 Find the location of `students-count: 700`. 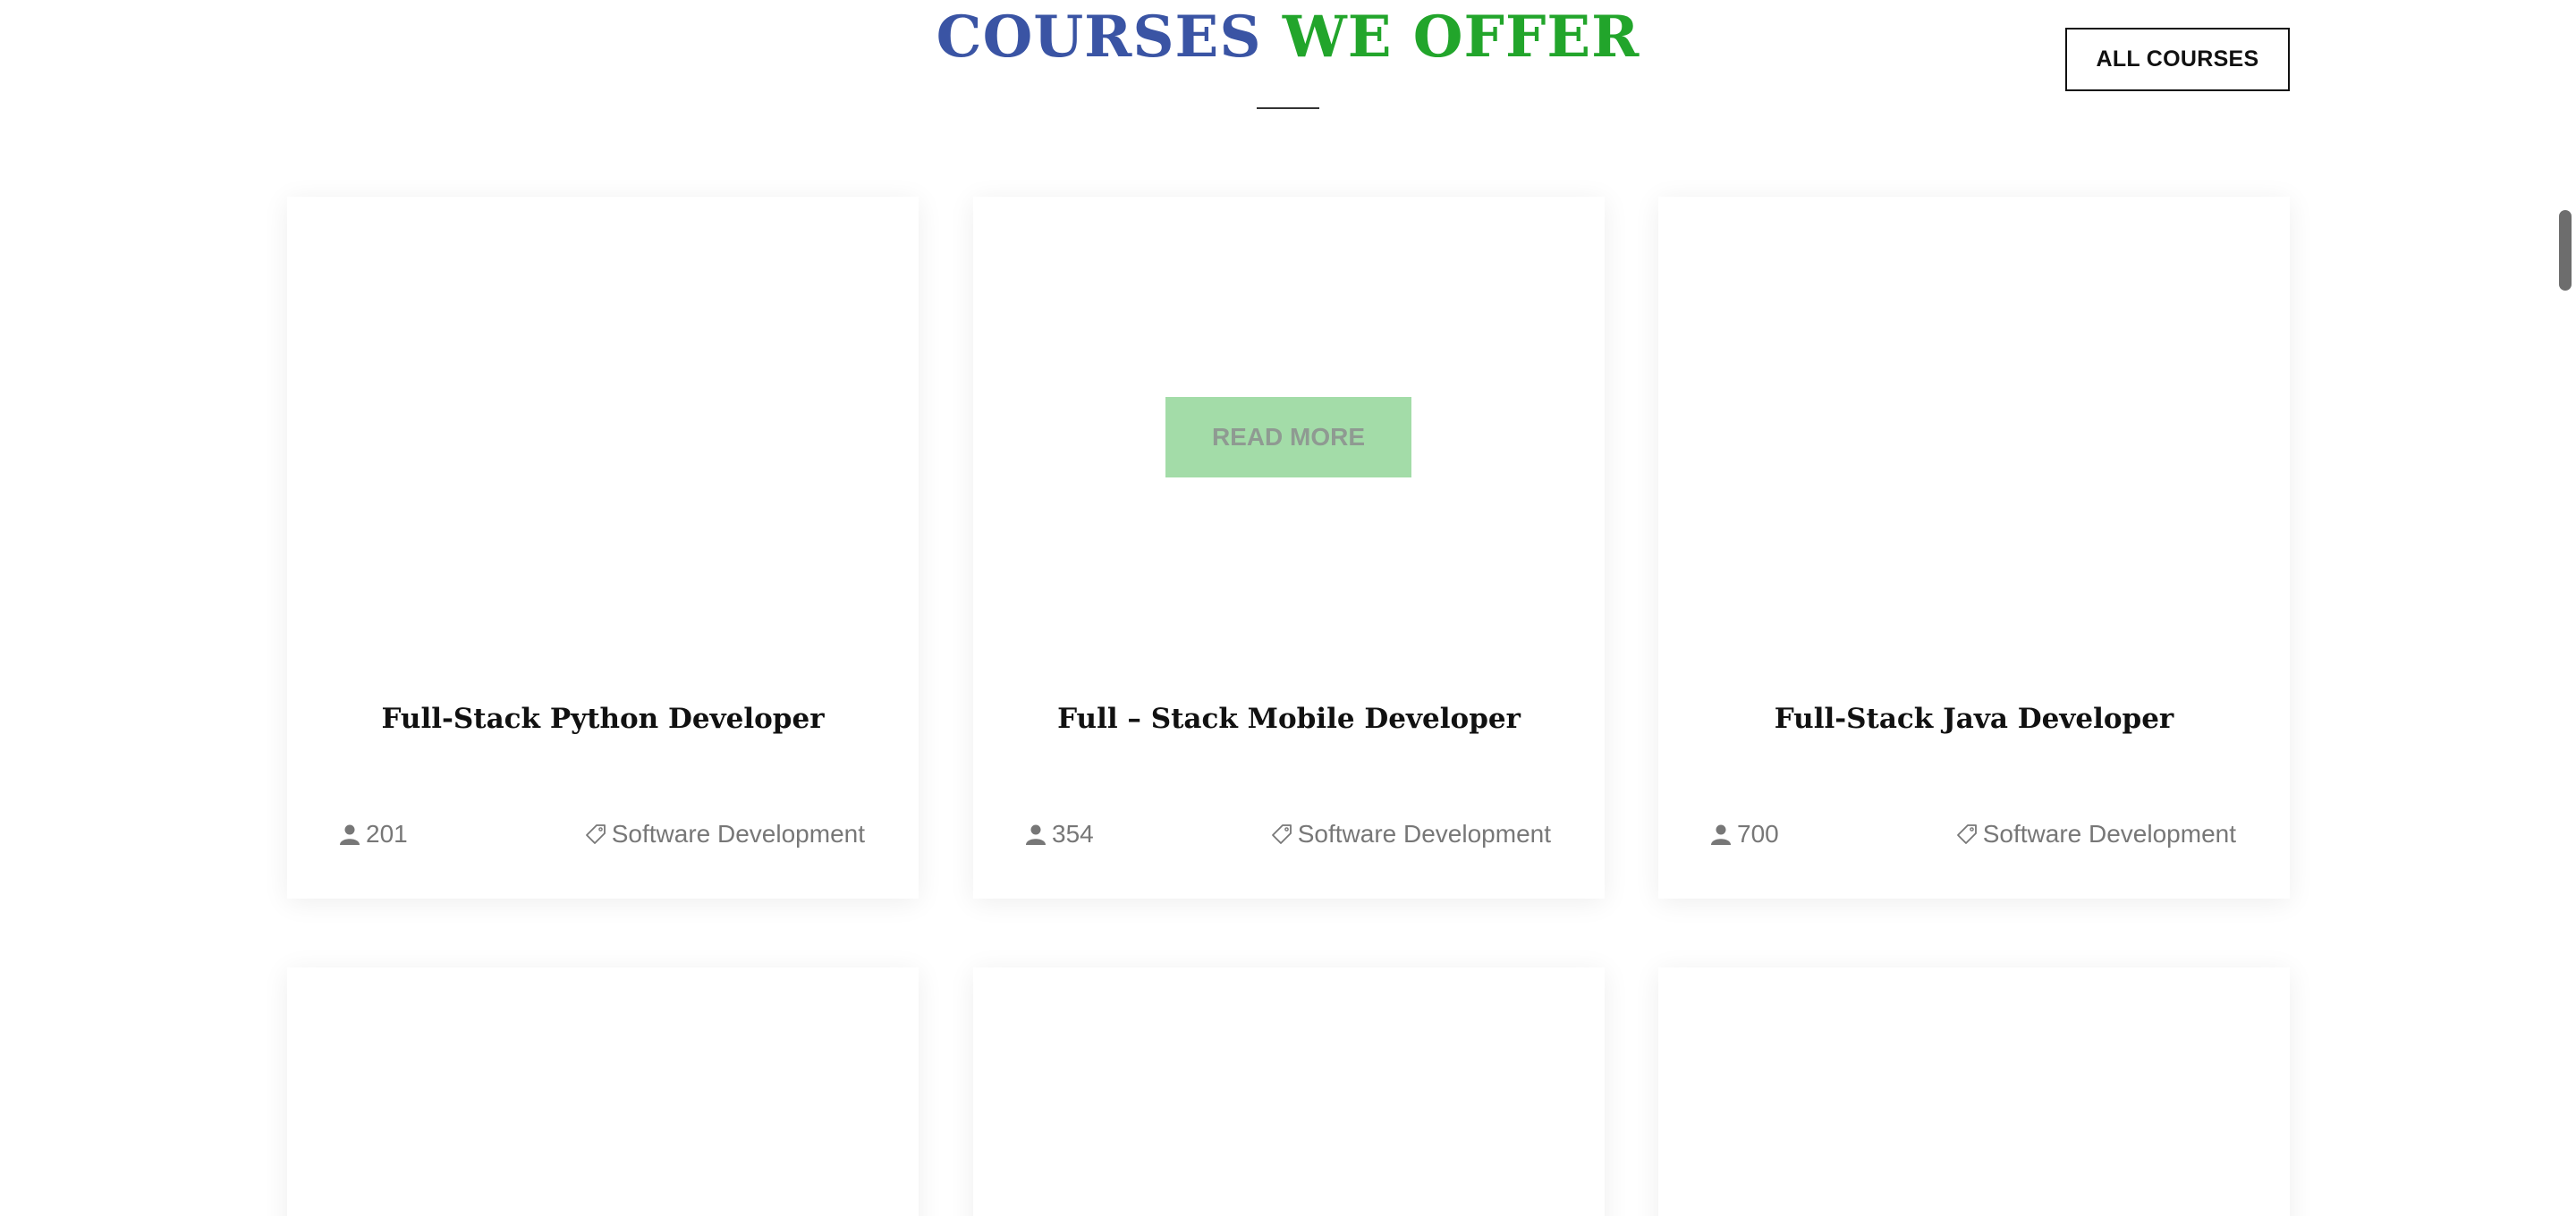

students-count: 700 is located at coordinates (1744, 835).